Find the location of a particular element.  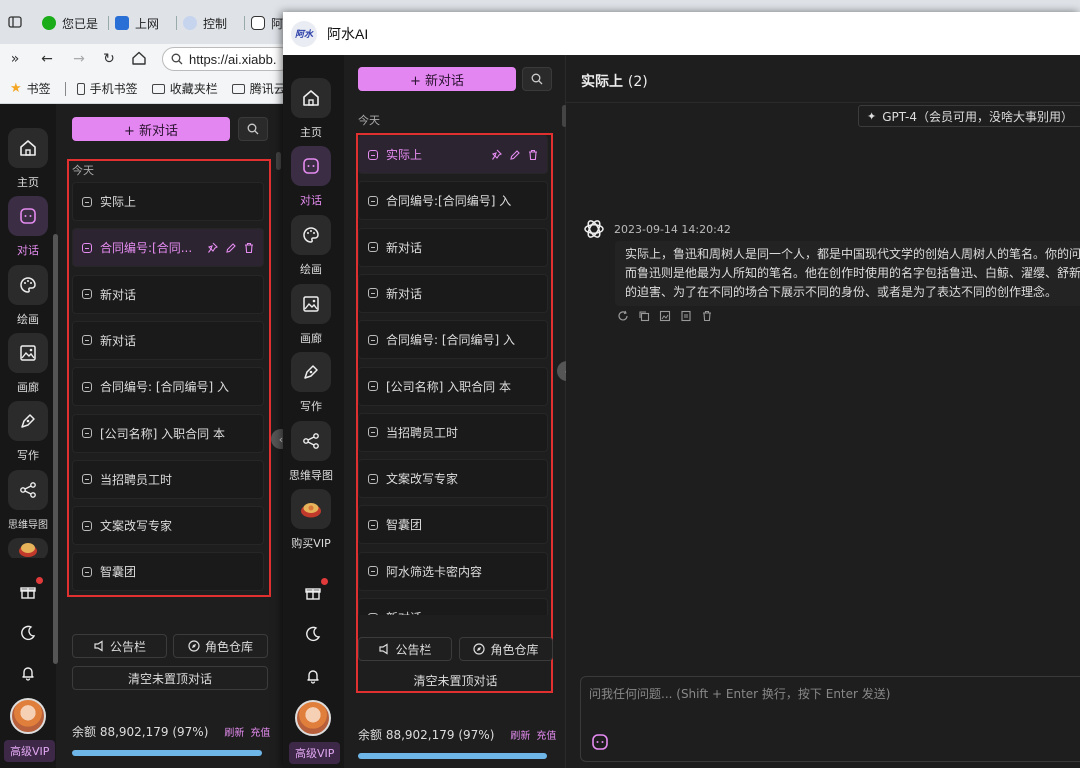

nav-home: 主页 is located at coordinates (311, 109).